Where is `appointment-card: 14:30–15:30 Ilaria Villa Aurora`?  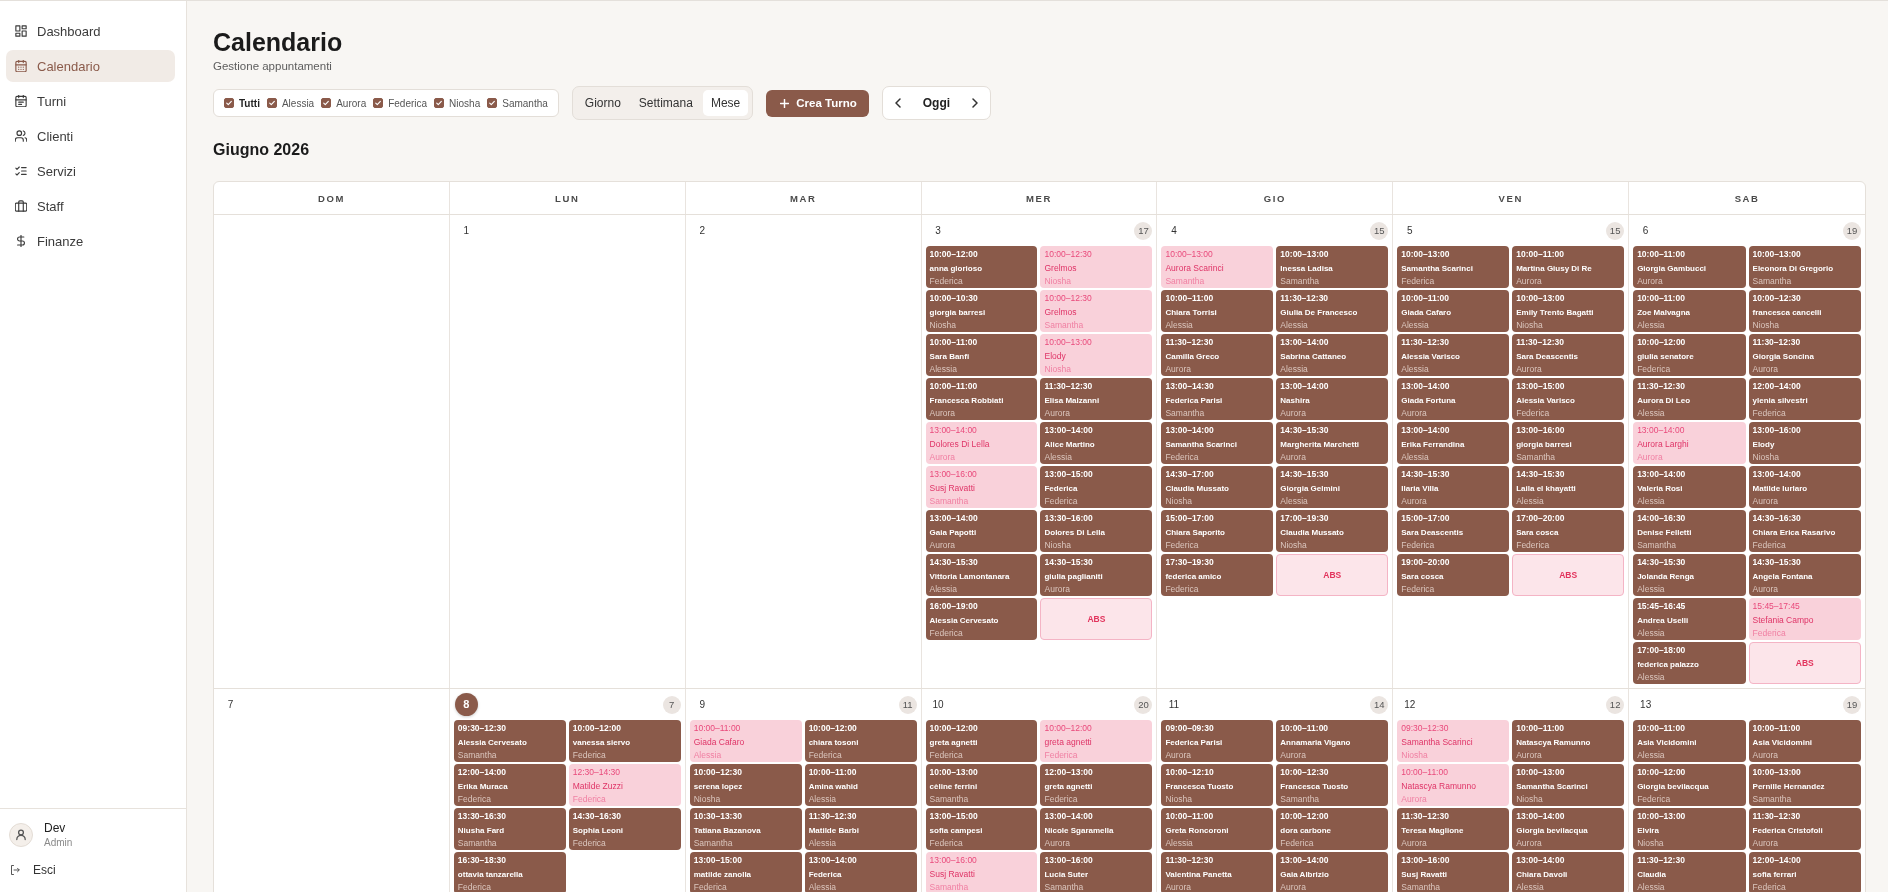 appointment-card: 14:30–15:30 Ilaria Villa Aurora is located at coordinates (1453, 487).